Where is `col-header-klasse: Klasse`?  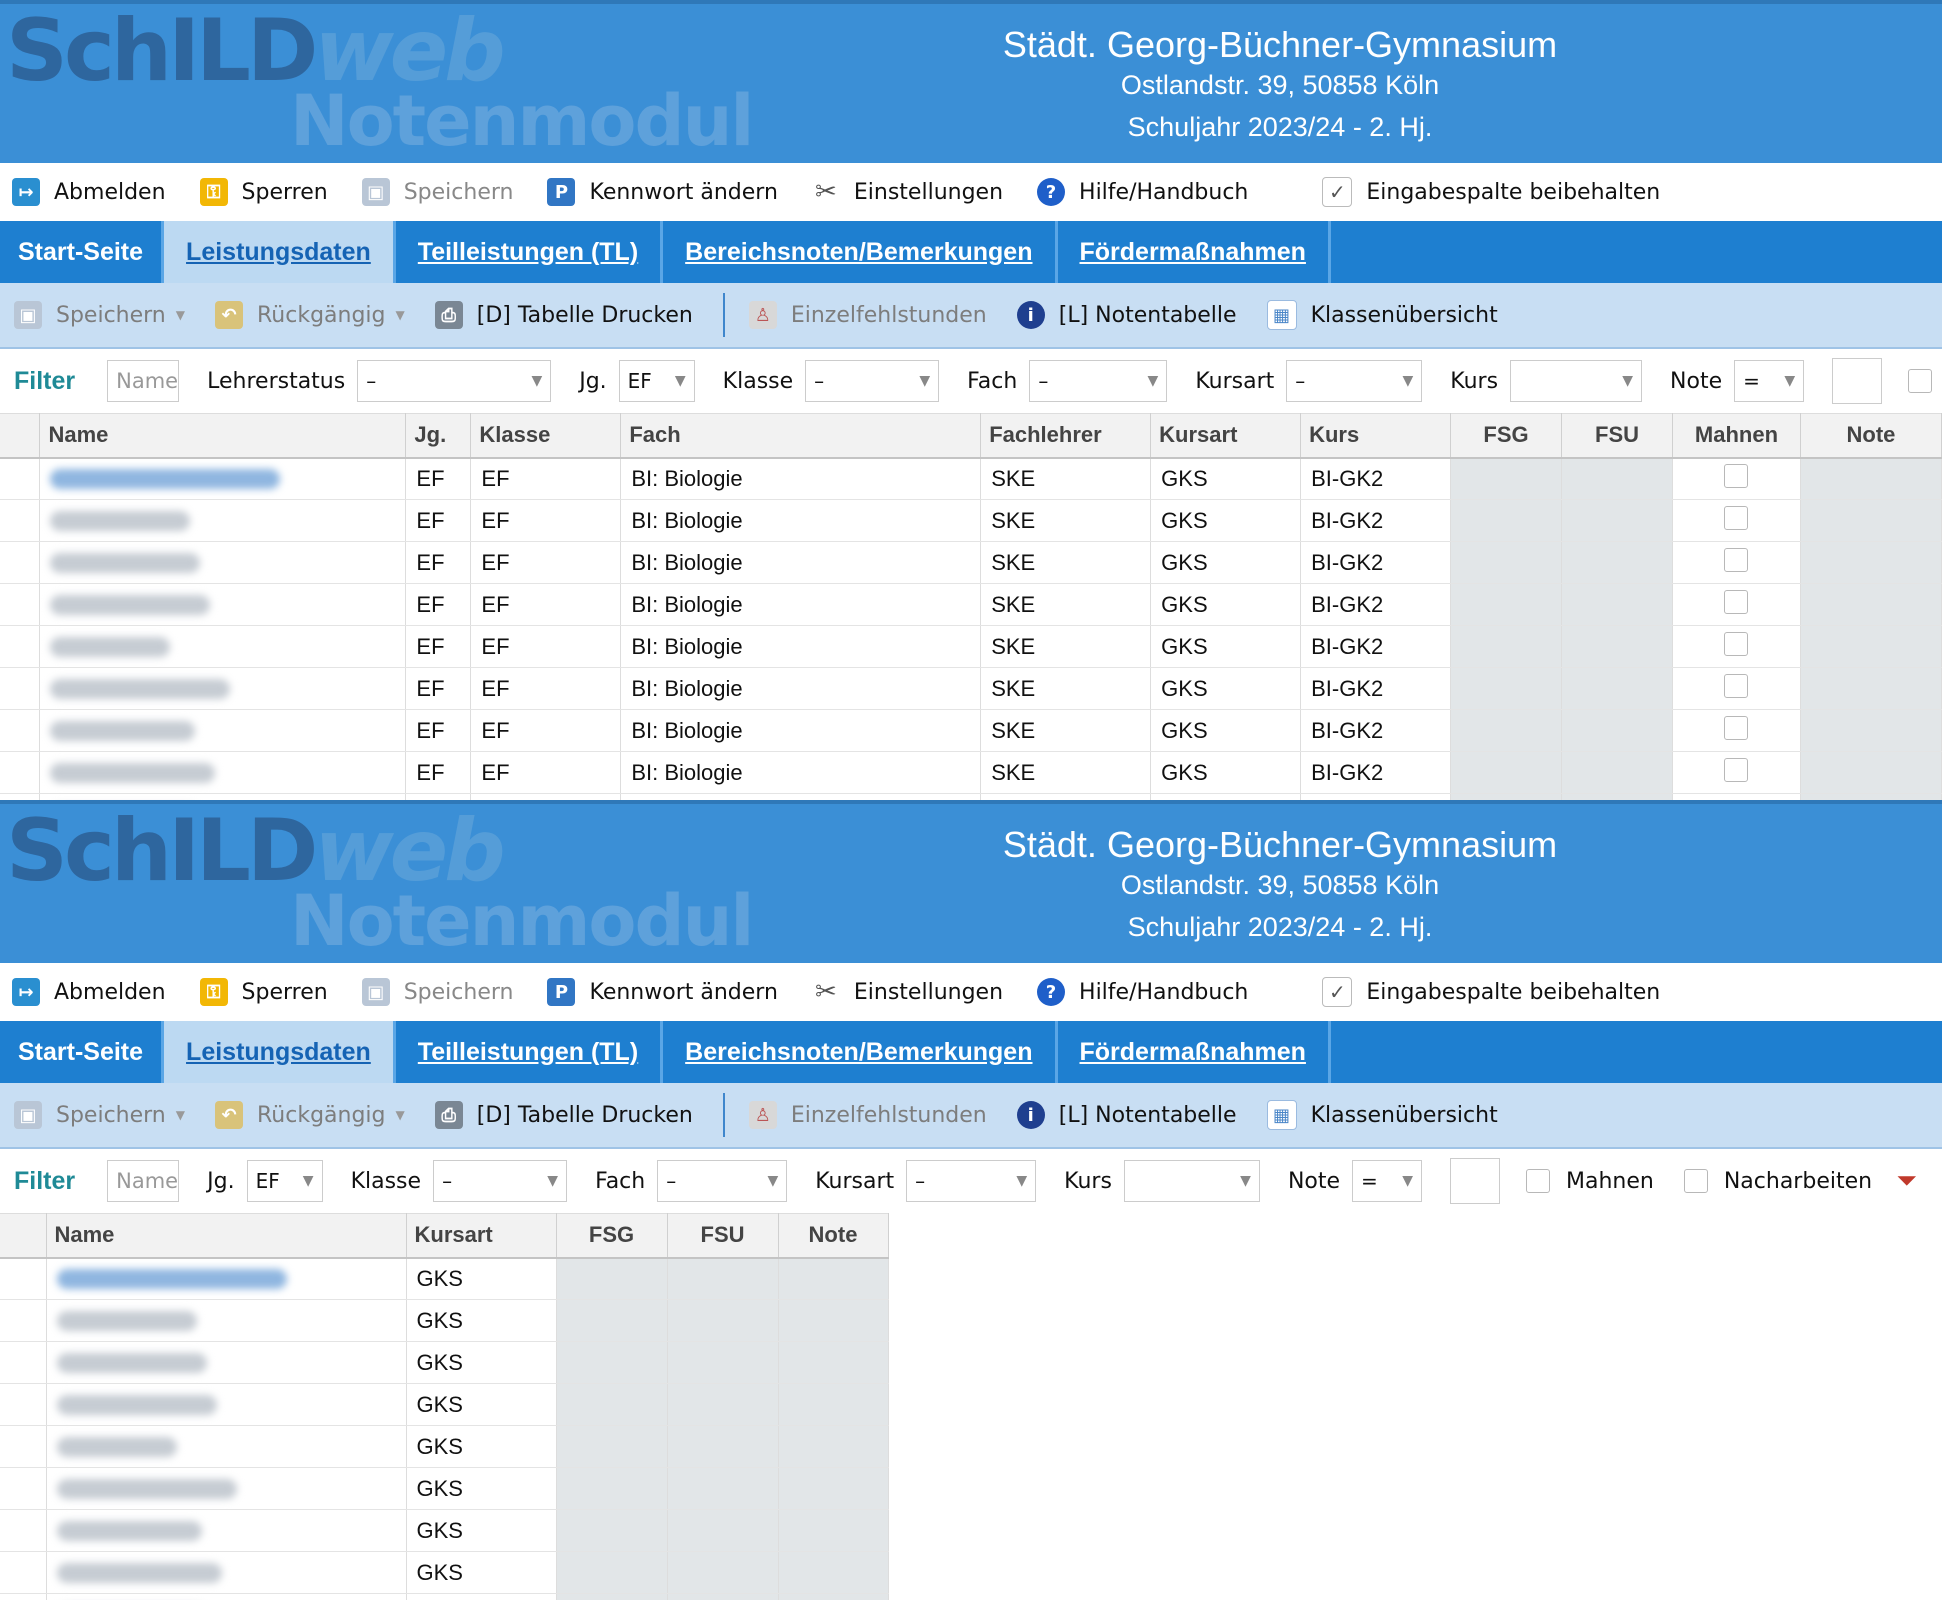
col-header-klasse: Klasse is located at coordinates (546, 436).